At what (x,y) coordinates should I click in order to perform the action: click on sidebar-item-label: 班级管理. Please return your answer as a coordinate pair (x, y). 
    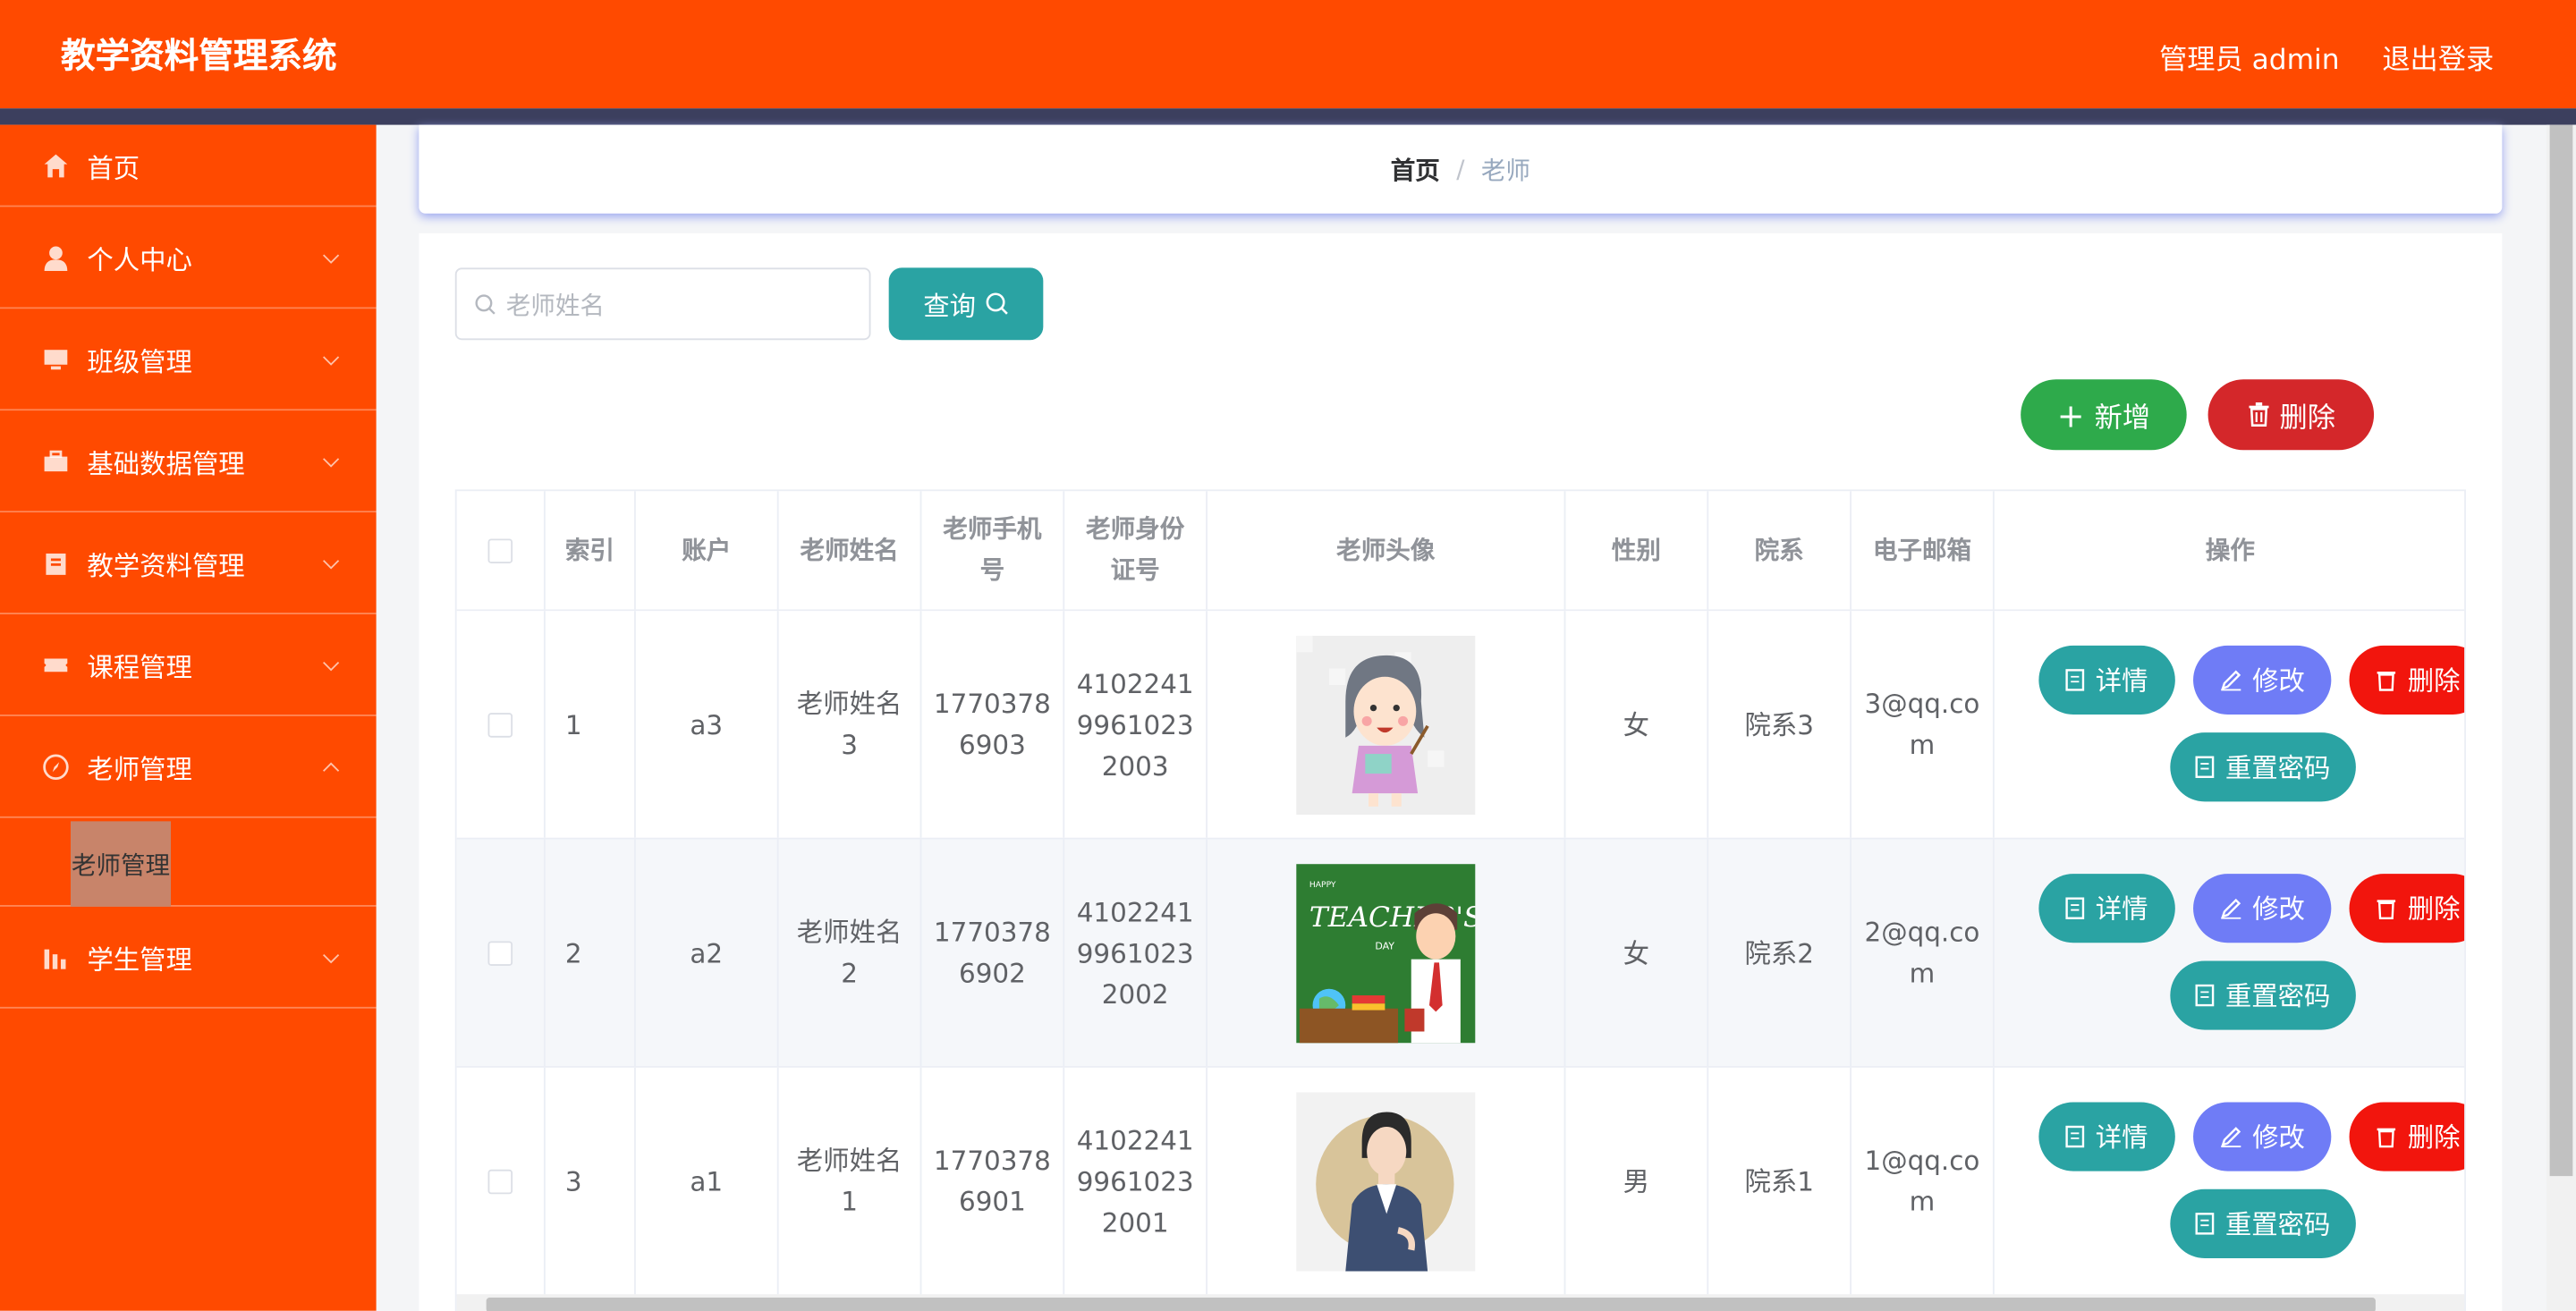
    Looking at the image, I should click on (139, 361).